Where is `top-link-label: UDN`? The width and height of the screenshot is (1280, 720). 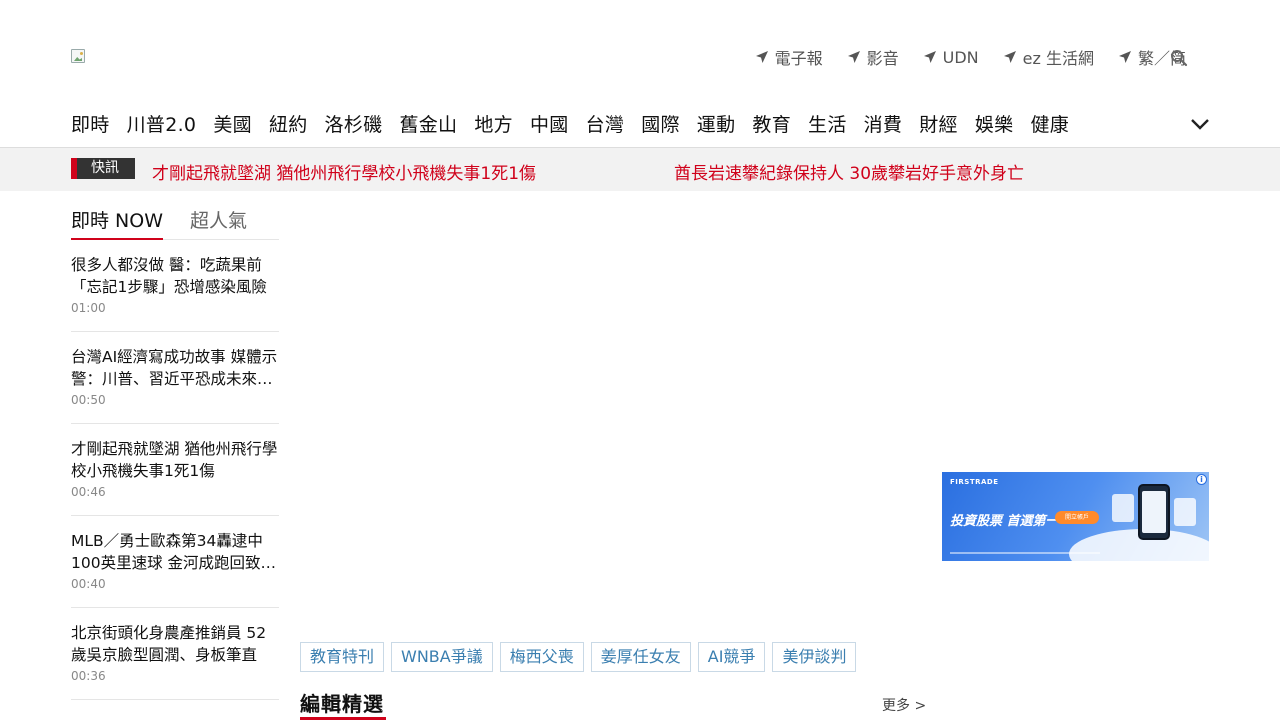
top-link-label: UDN is located at coordinates (960, 57).